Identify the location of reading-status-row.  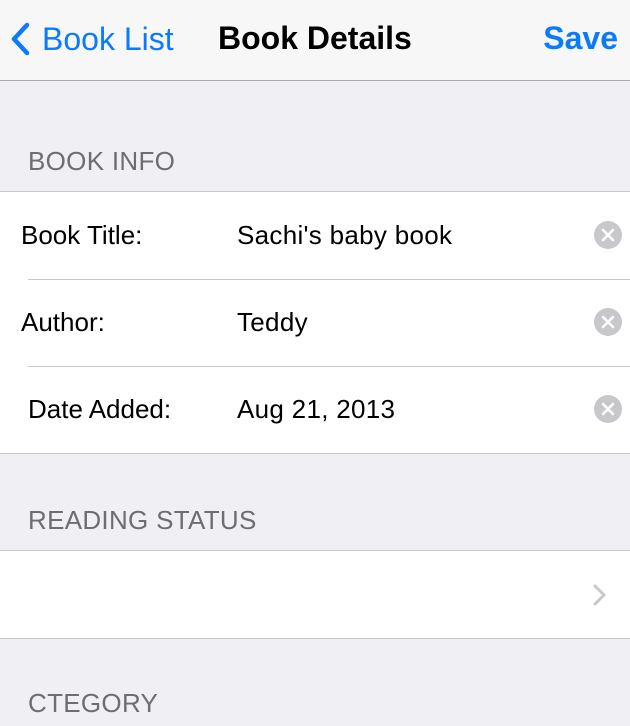
(315, 594).